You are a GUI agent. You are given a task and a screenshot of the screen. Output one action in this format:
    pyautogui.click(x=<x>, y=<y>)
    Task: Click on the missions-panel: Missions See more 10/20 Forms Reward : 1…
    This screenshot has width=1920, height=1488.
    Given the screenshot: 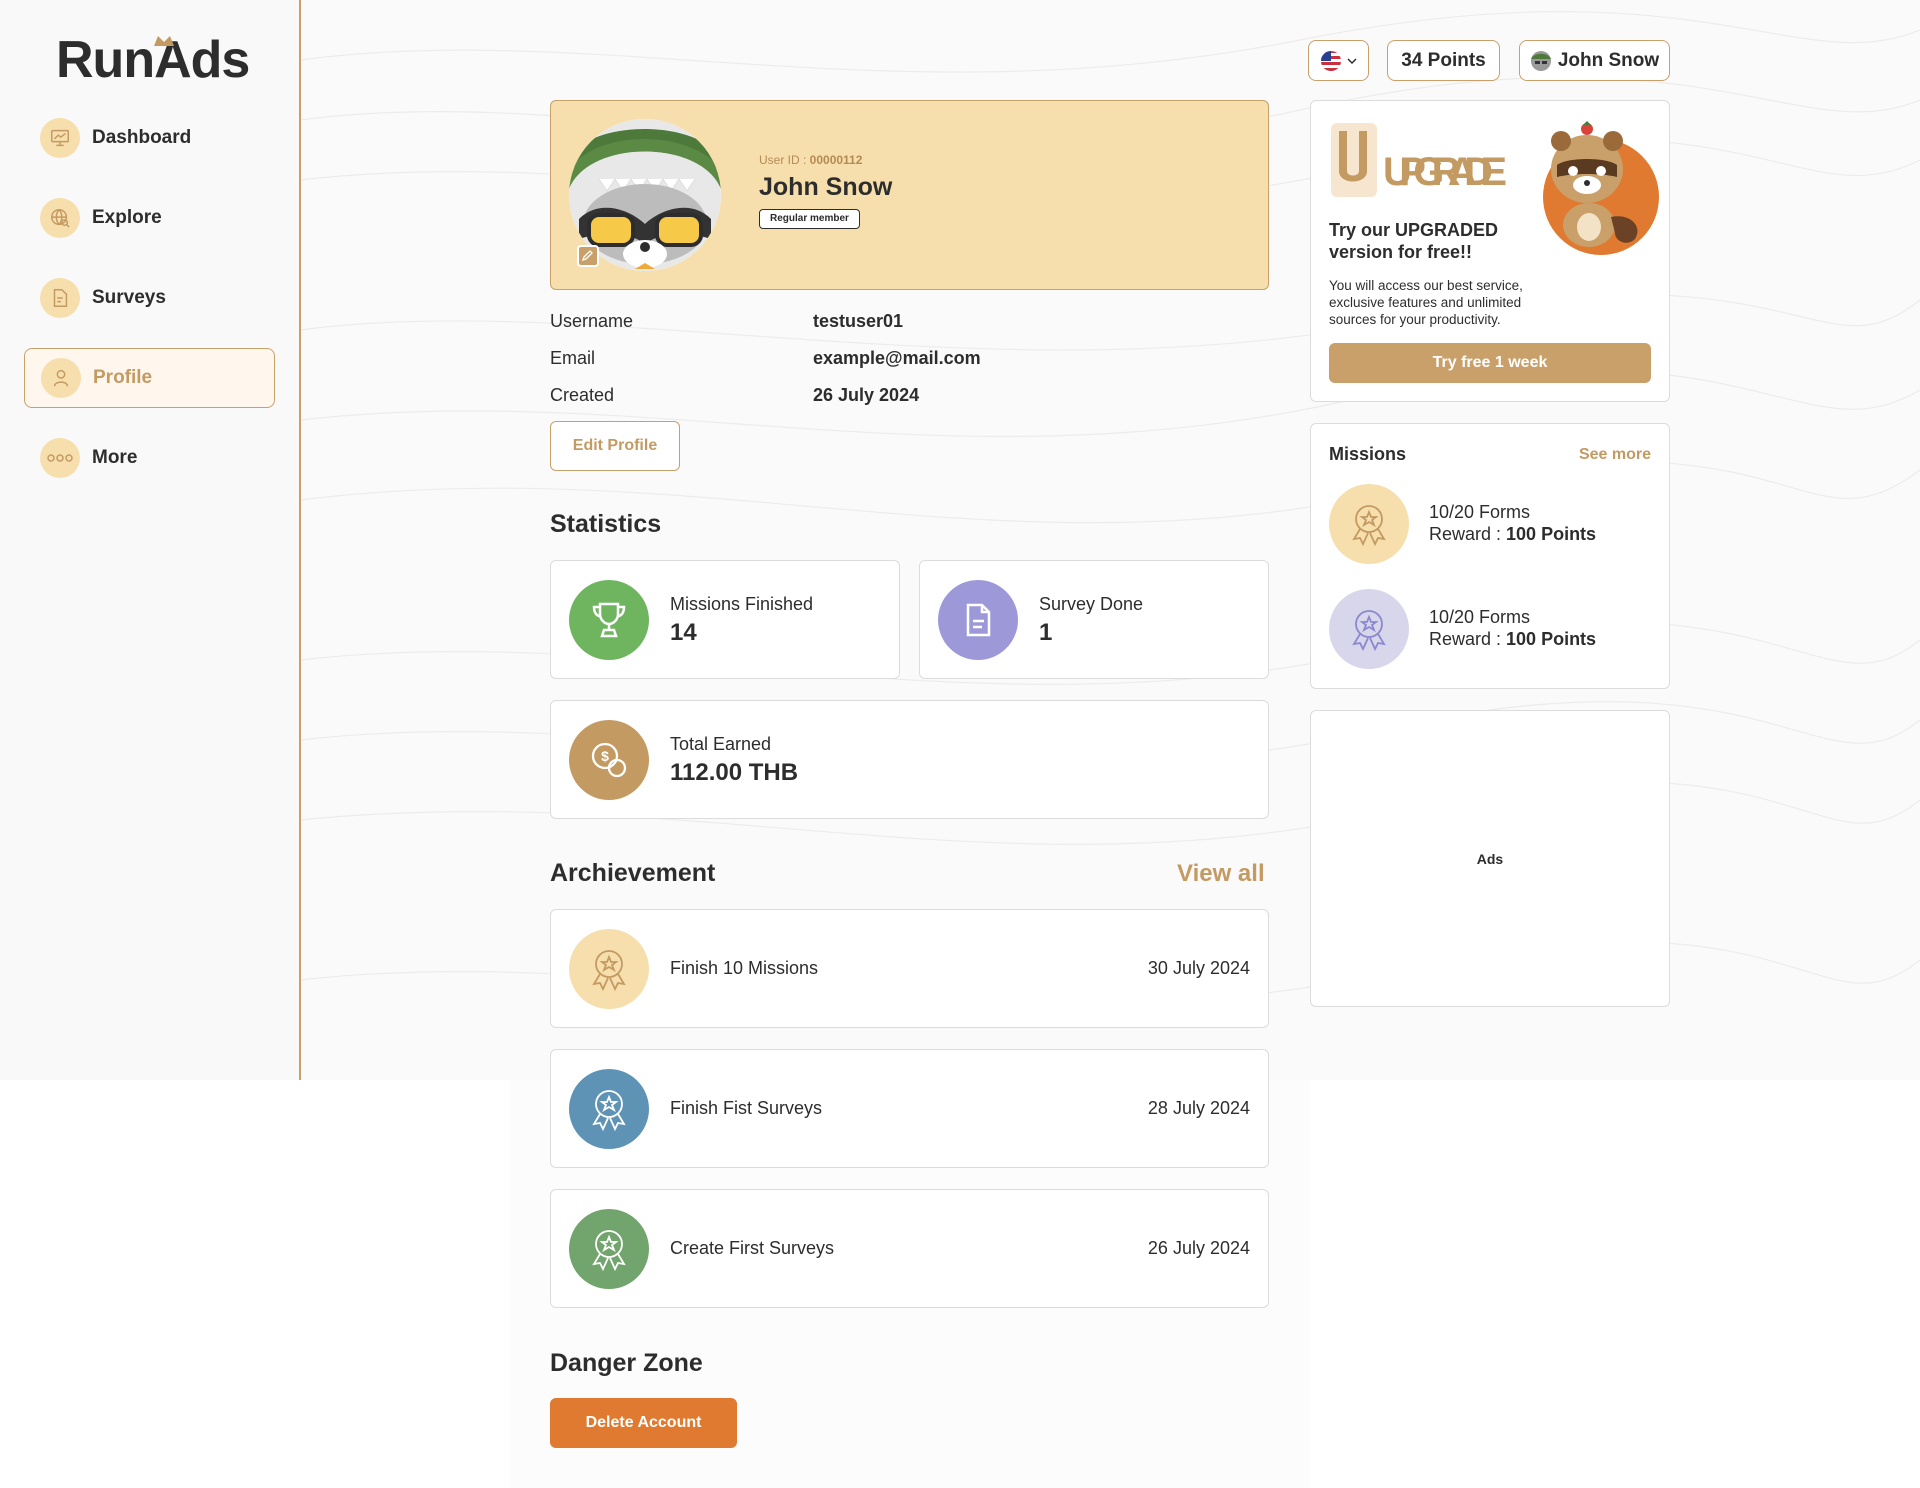 What is the action you would take?
    pyautogui.click(x=1490, y=556)
    